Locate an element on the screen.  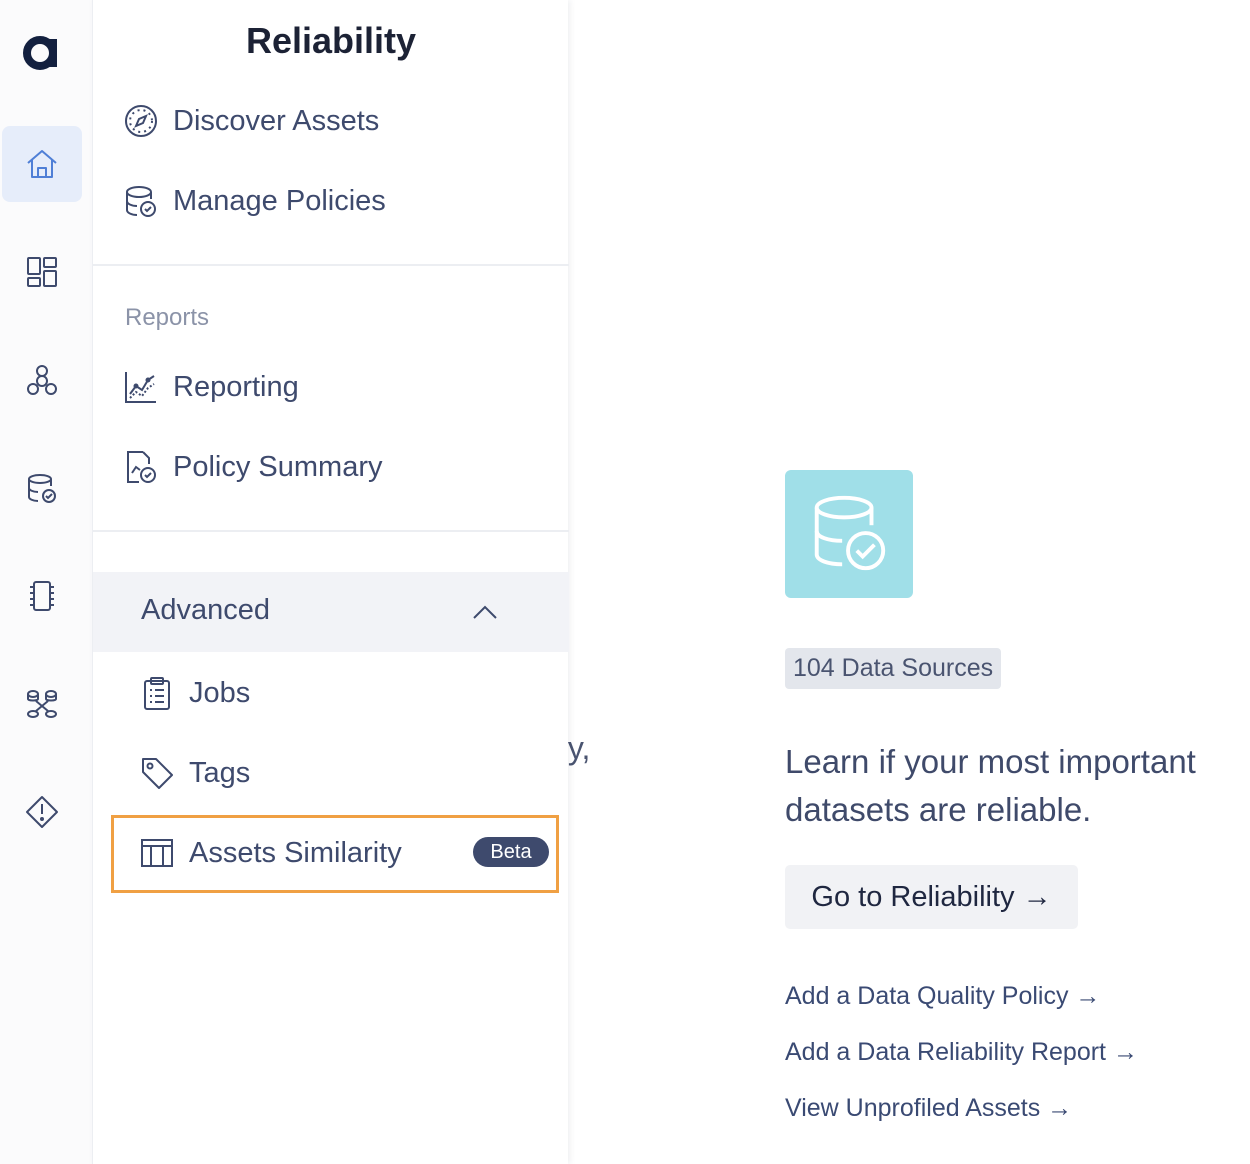
rail-reliability-button is located at coordinates (42, 488).